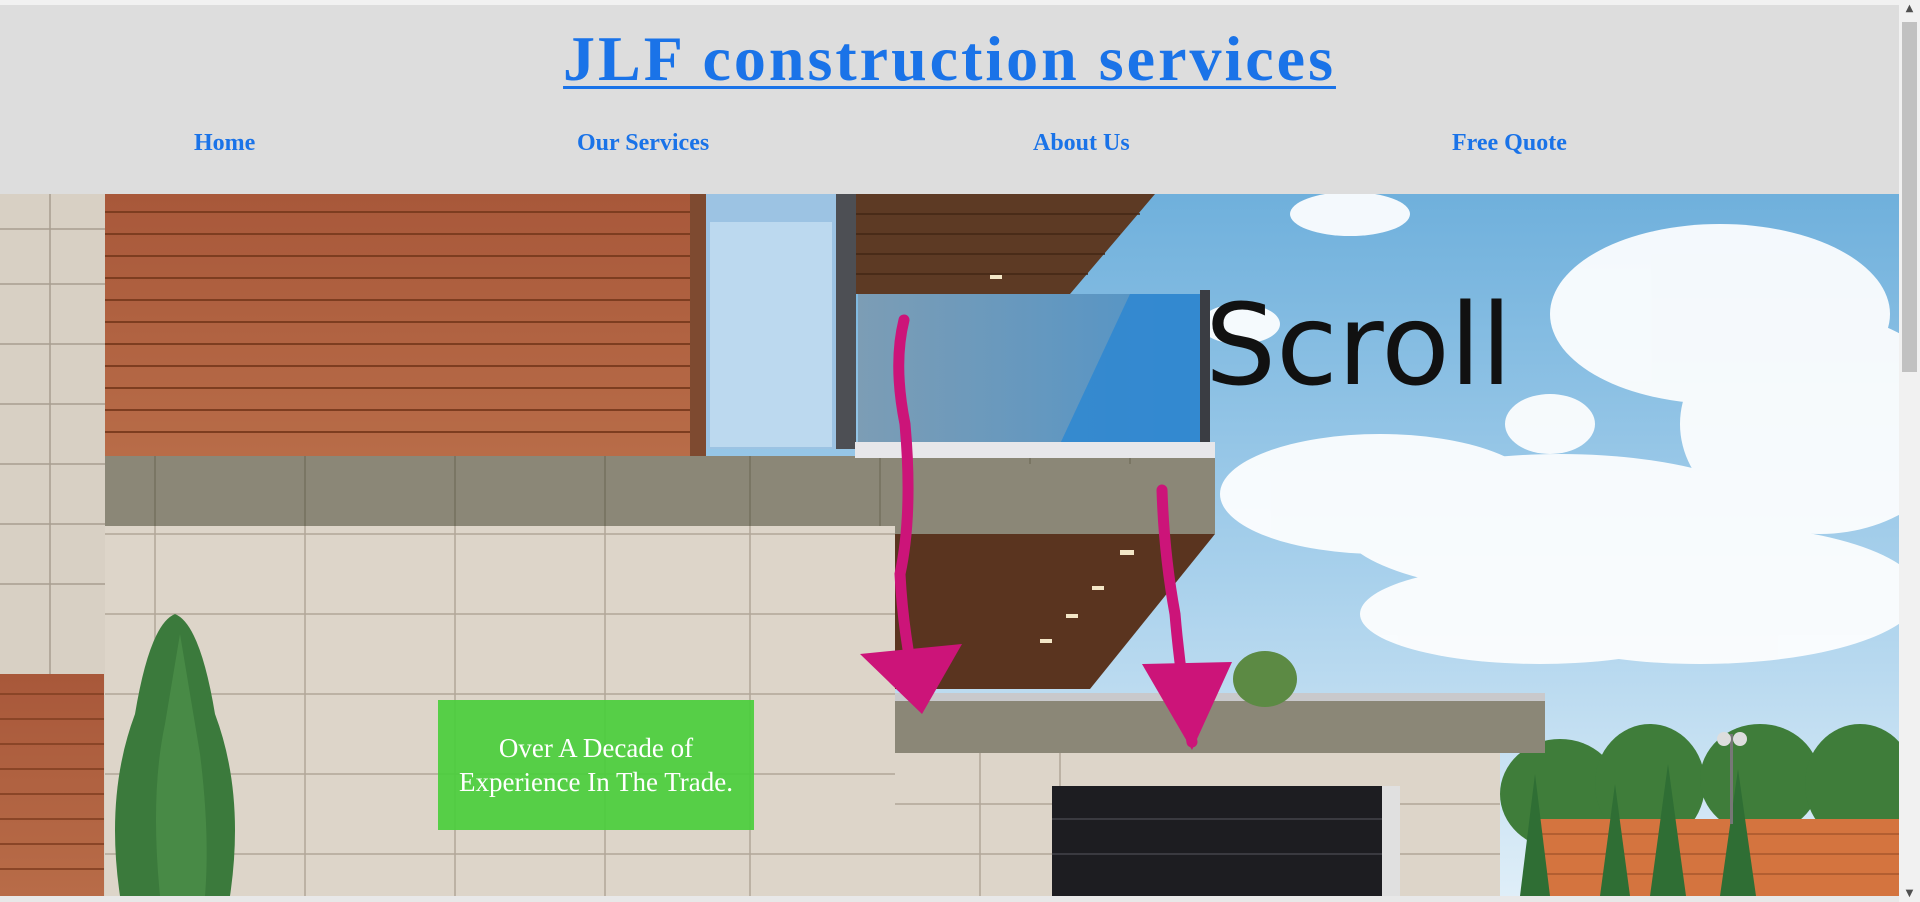 This screenshot has width=1920, height=902. What do you see at coordinates (1909, 451) in the screenshot?
I see `page-scrollbar: ▲ ▼` at bounding box center [1909, 451].